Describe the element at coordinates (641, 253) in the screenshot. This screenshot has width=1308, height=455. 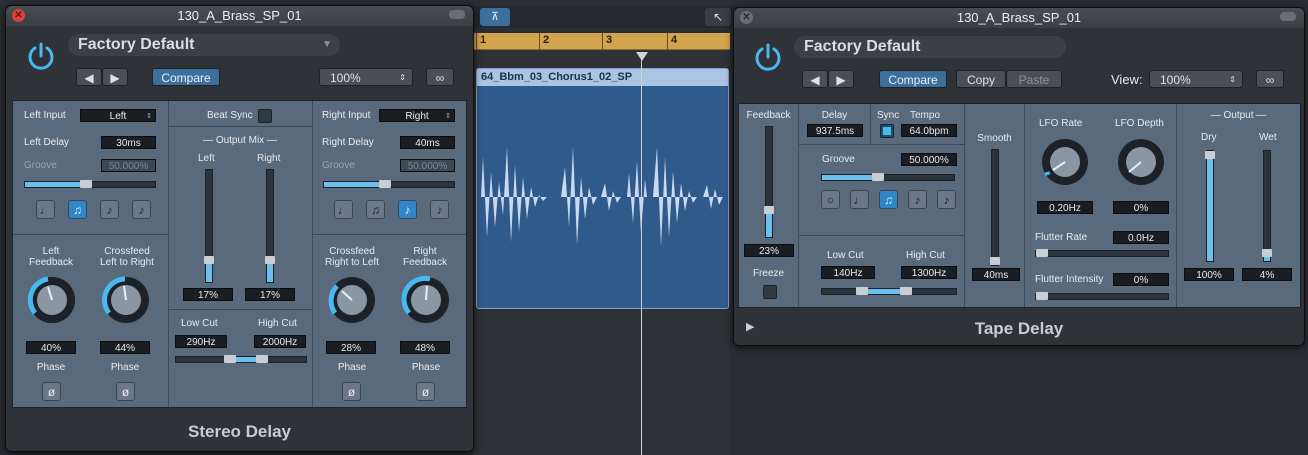
I see `playhead-line` at that location.